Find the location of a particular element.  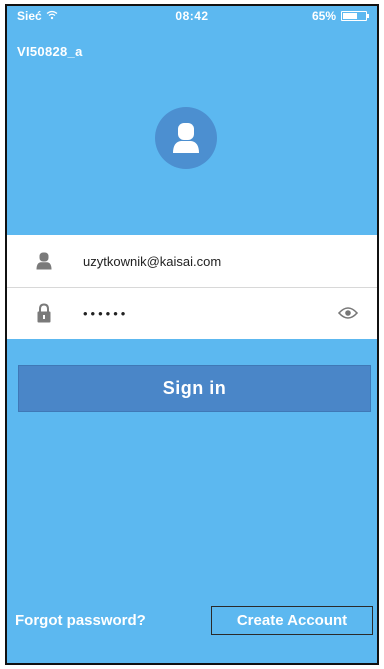

create-account-button: Create Account is located at coordinates (292, 620).